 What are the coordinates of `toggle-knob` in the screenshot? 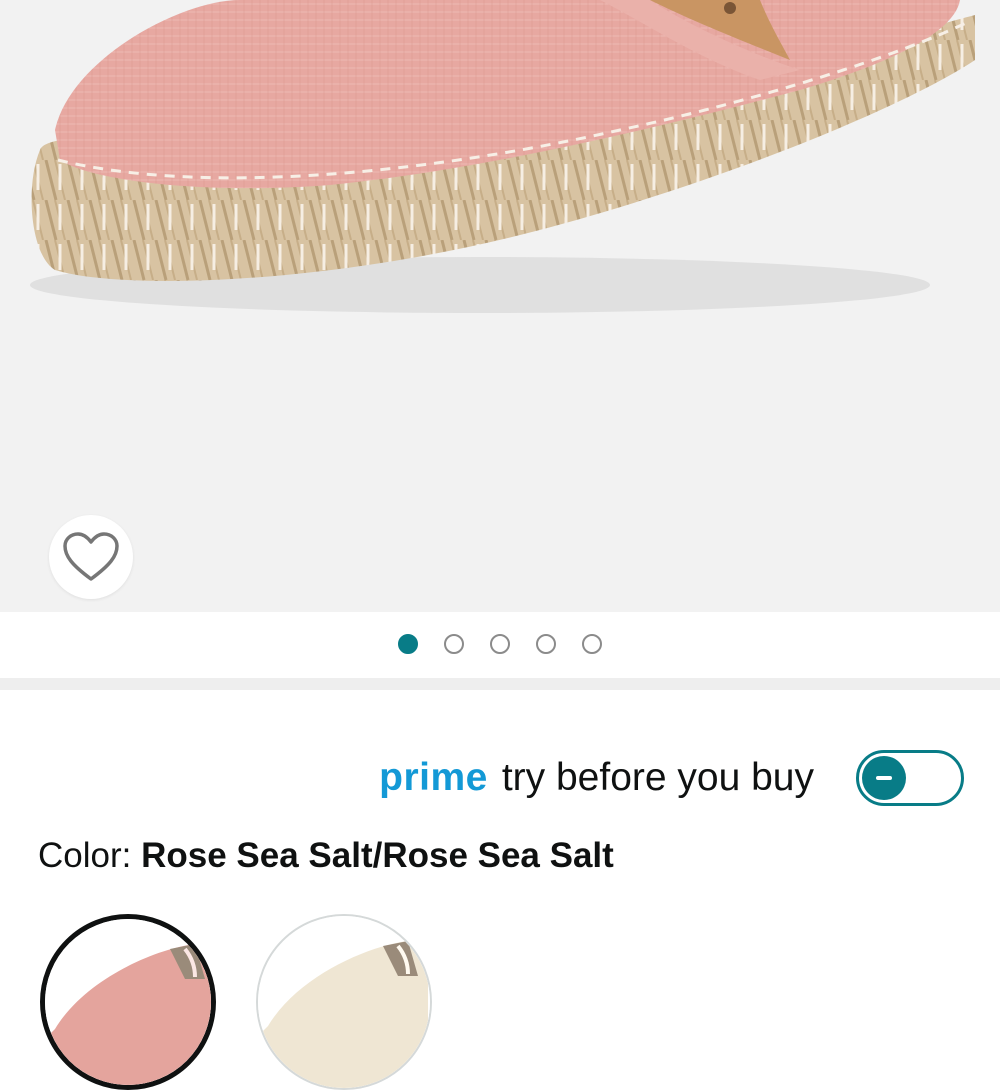 It's located at (884, 778).